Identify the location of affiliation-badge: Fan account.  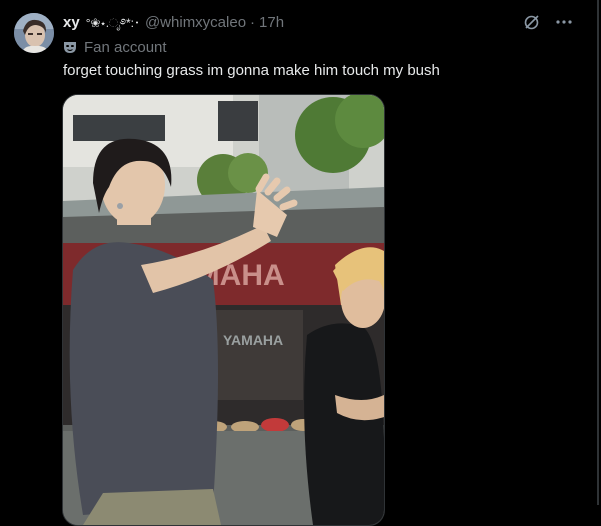
(115, 47).